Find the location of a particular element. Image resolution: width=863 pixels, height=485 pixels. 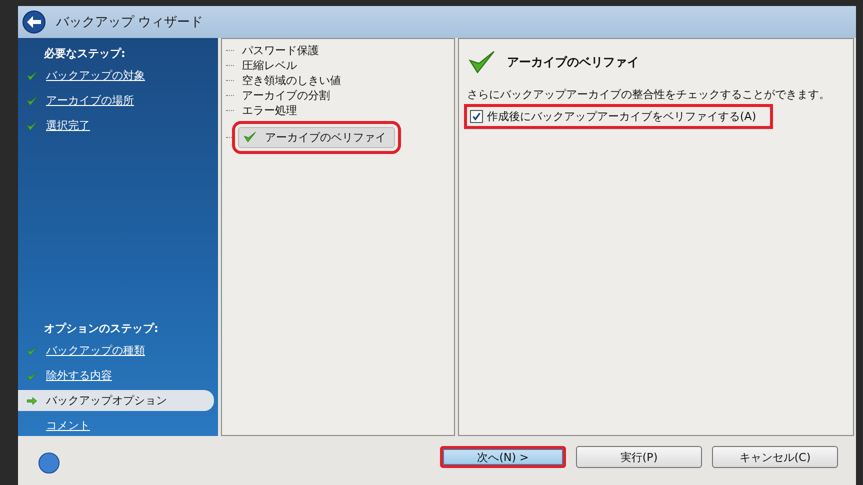

section-heading: 必要なステップ: is located at coordinates (84, 54).